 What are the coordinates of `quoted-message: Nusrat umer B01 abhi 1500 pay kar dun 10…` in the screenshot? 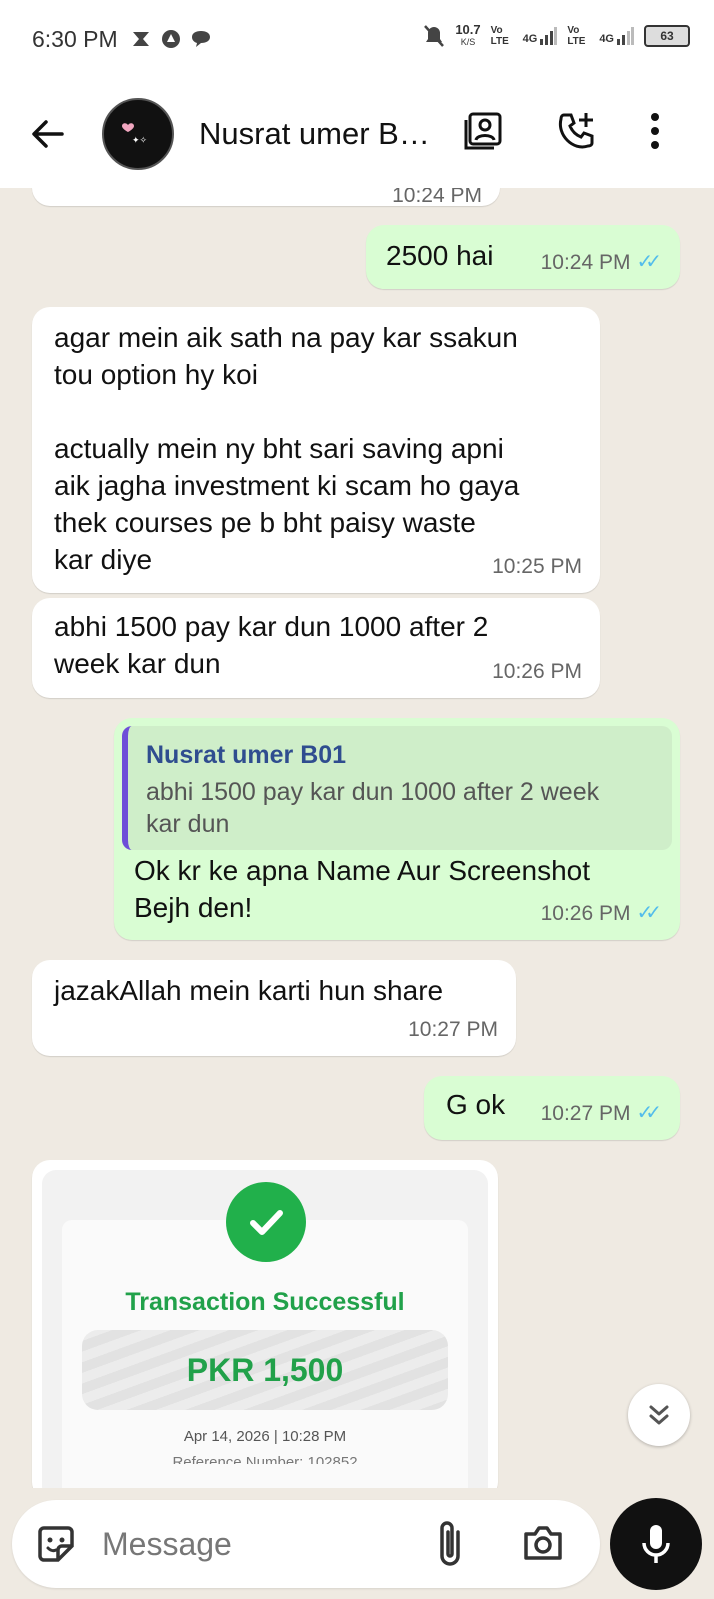 It's located at (397, 788).